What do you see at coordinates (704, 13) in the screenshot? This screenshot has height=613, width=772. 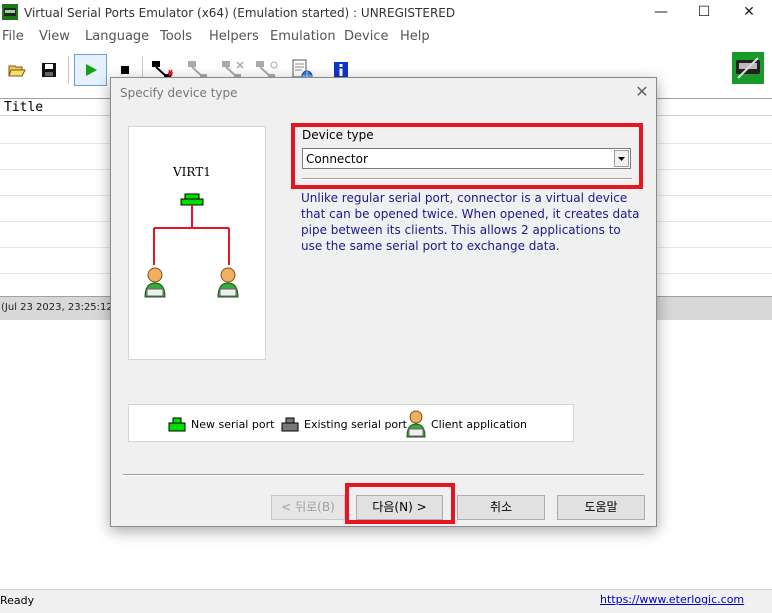 I see `maximize-button: ☐` at bounding box center [704, 13].